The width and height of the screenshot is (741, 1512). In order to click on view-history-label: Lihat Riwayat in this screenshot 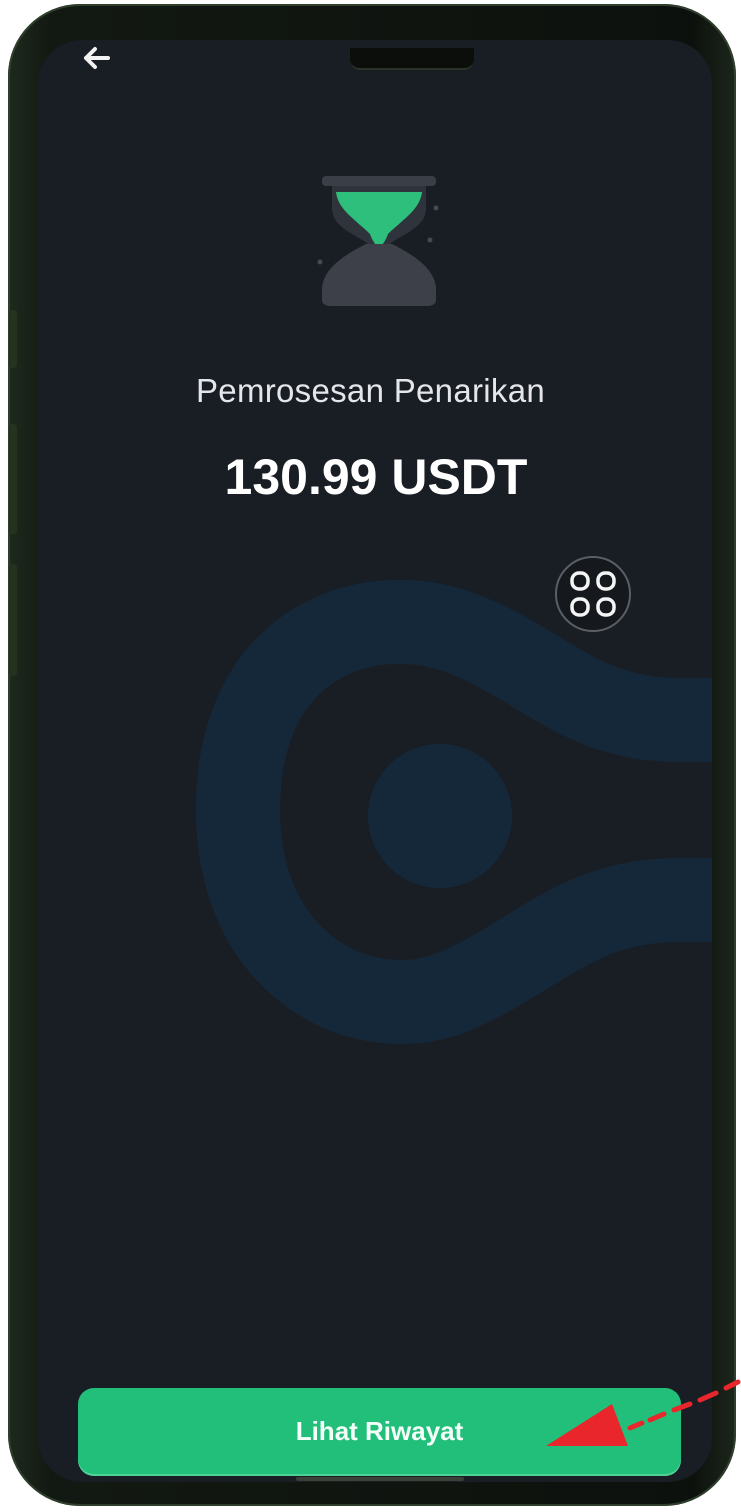, I will do `click(379, 1431)`.